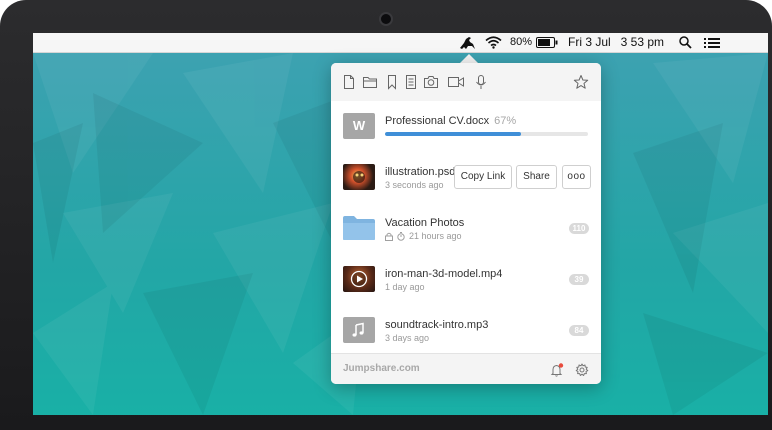 This screenshot has width=772, height=430. Describe the element at coordinates (467, 42) in the screenshot. I see `jumpshare-kangaroo-icon` at that location.